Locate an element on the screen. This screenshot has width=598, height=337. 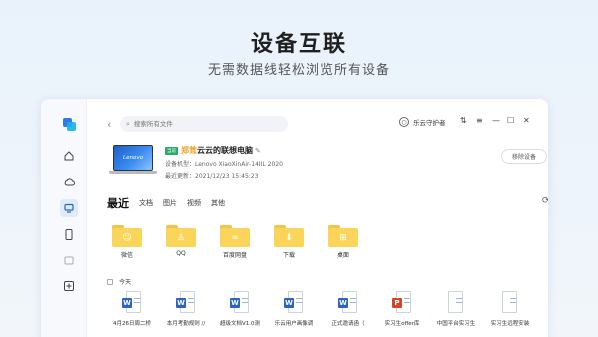
sort-icon: ⇅ is located at coordinates (463, 120).